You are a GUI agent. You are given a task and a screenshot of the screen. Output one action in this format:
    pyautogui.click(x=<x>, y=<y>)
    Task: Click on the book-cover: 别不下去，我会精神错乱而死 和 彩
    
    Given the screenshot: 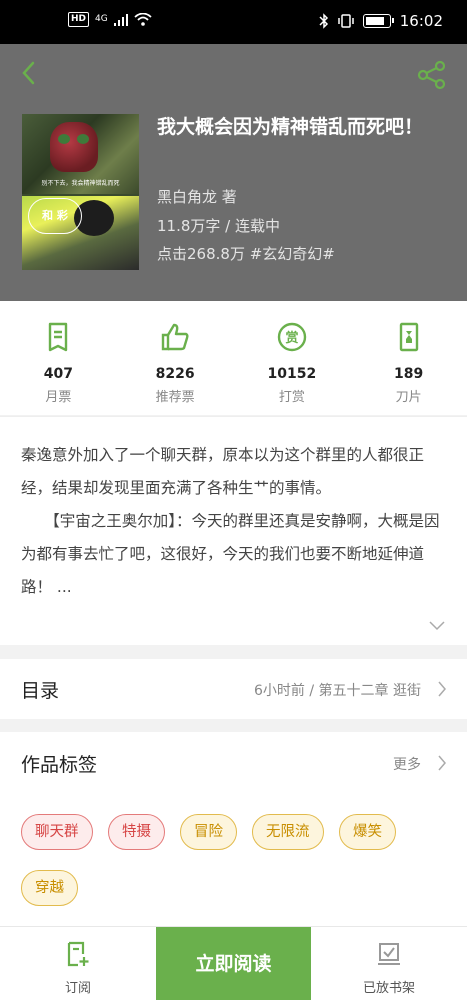 What is the action you would take?
    pyautogui.click(x=80, y=192)
    